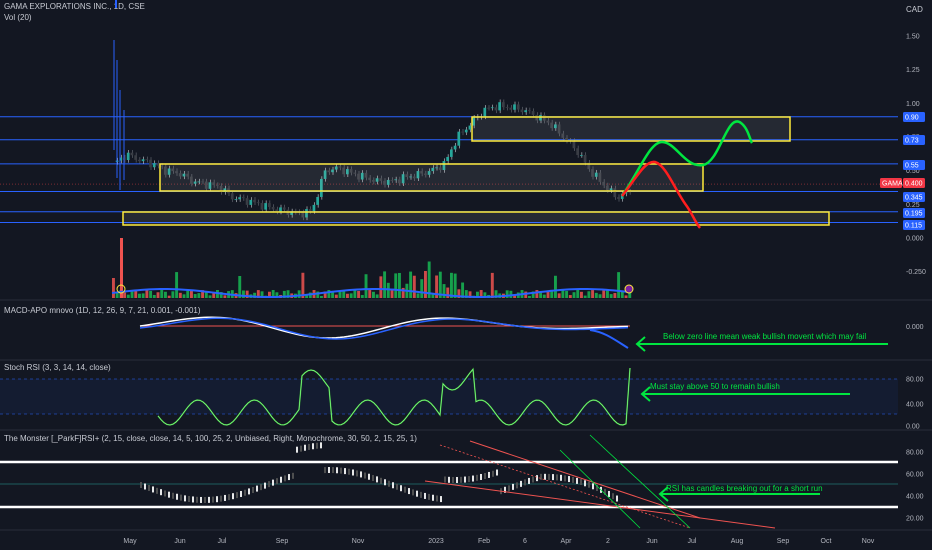  Describe the element at coordinates (431, 177) in the screenshot. I see `zone-rect-consolidation` at that location.